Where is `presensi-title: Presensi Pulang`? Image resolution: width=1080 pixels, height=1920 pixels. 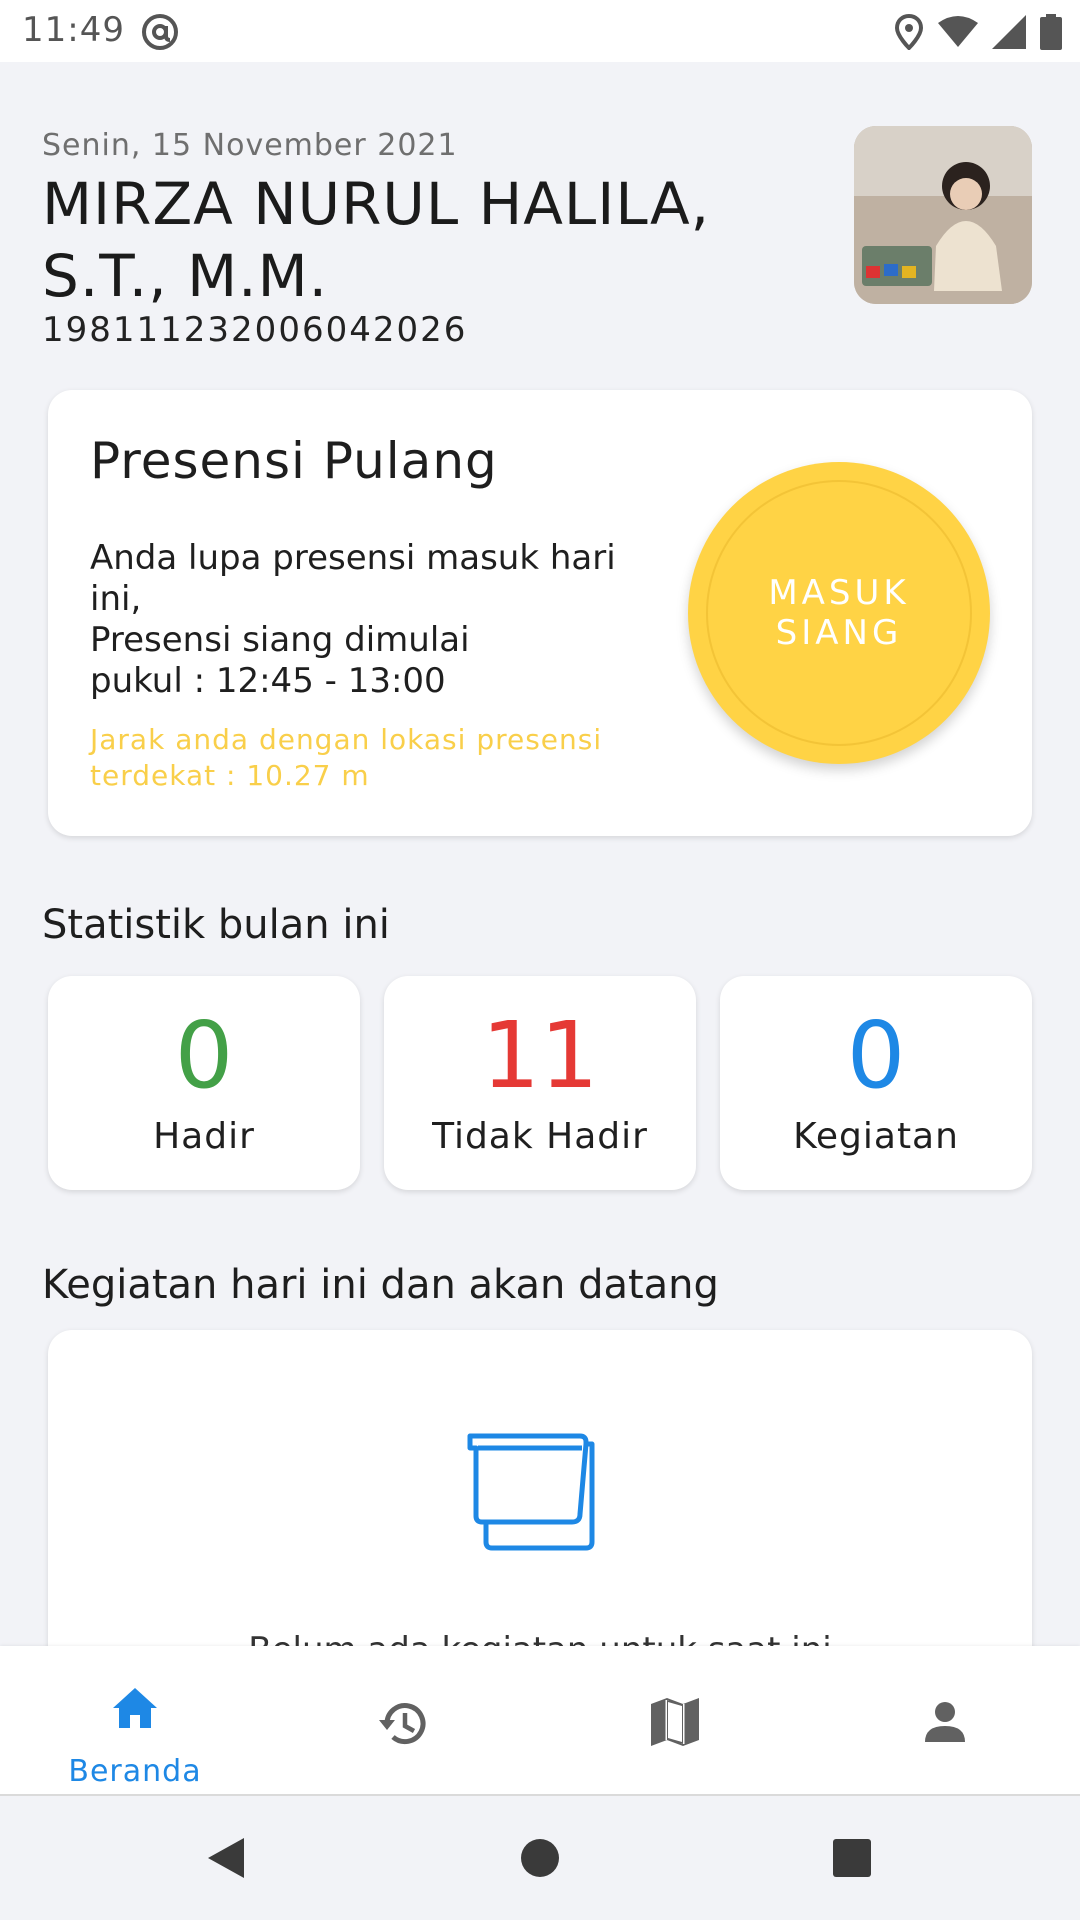
presensi-title: Presensi Pulang is located at coordinates (294, 461).